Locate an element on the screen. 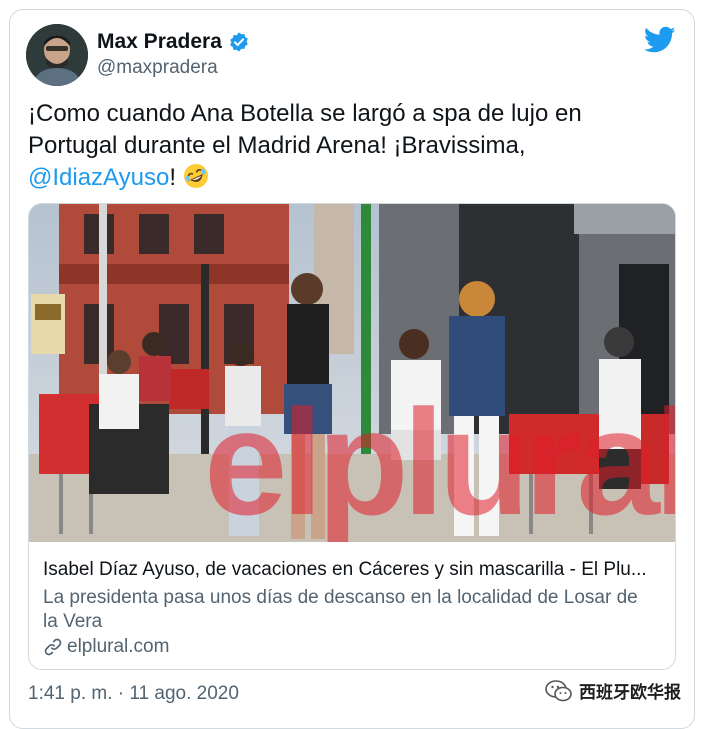 This screenshot has width=705, height=729. author-name: Max Pradera is located at coordinates (159, 42).